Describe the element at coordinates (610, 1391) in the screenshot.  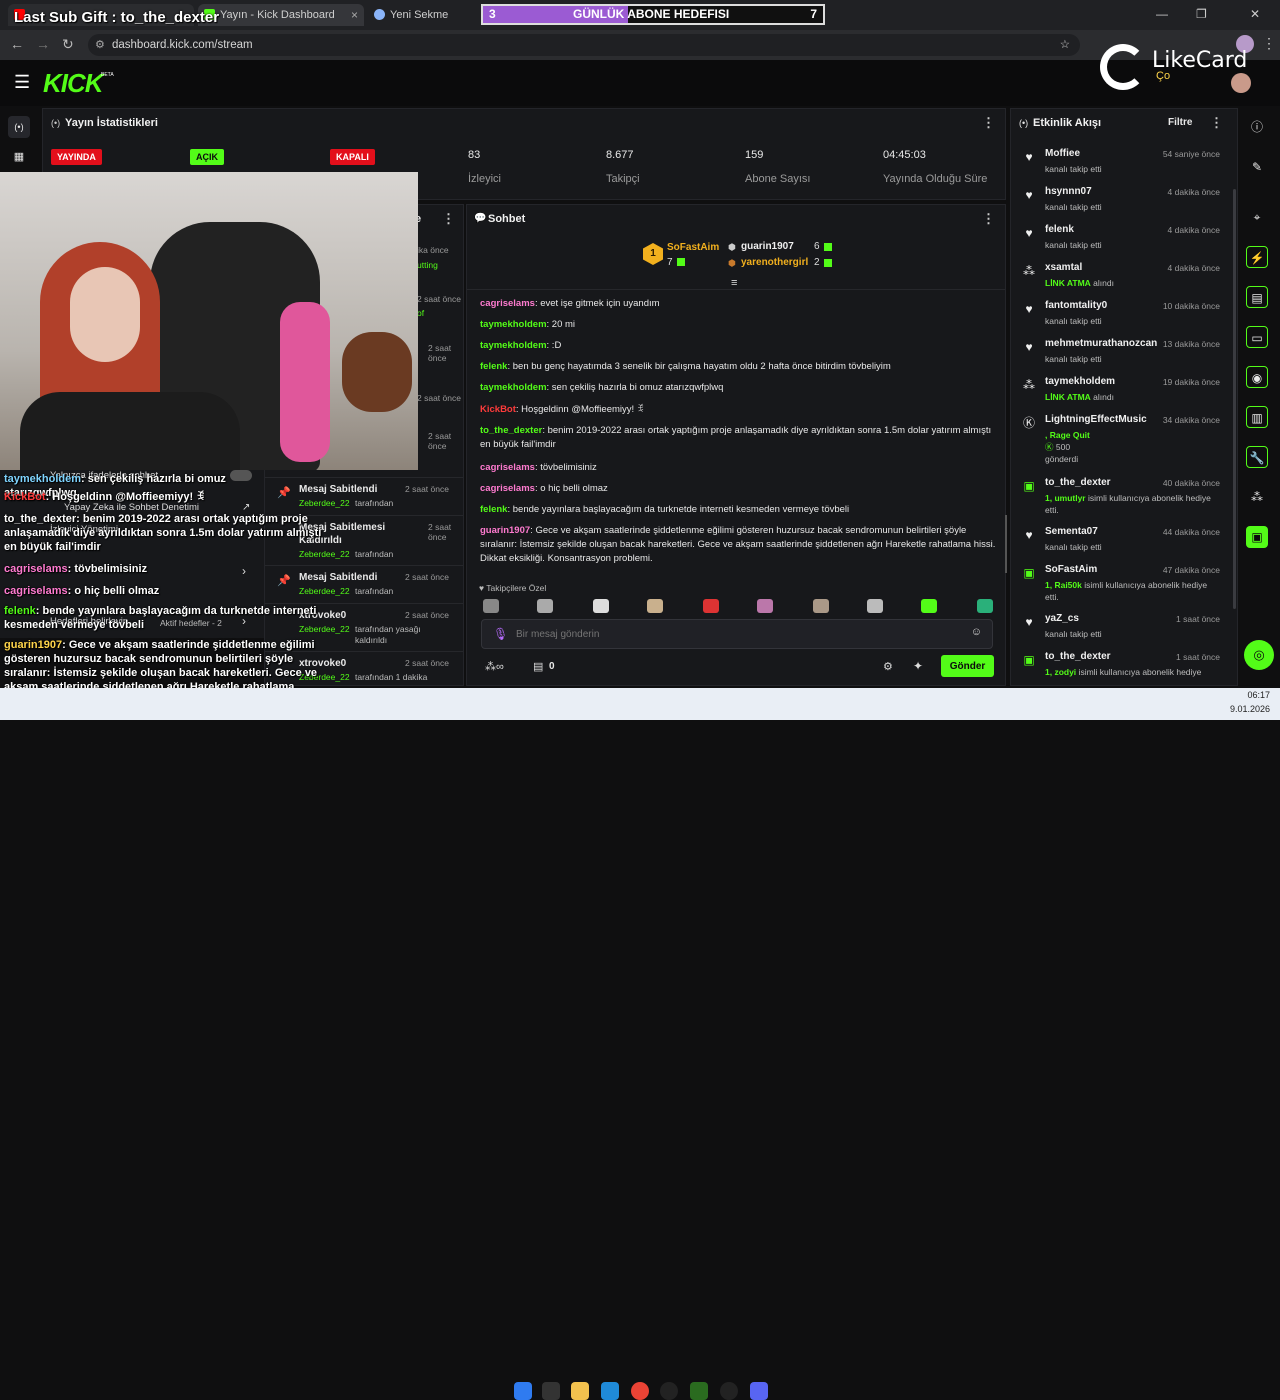
I see `store-app-icon` at that location.